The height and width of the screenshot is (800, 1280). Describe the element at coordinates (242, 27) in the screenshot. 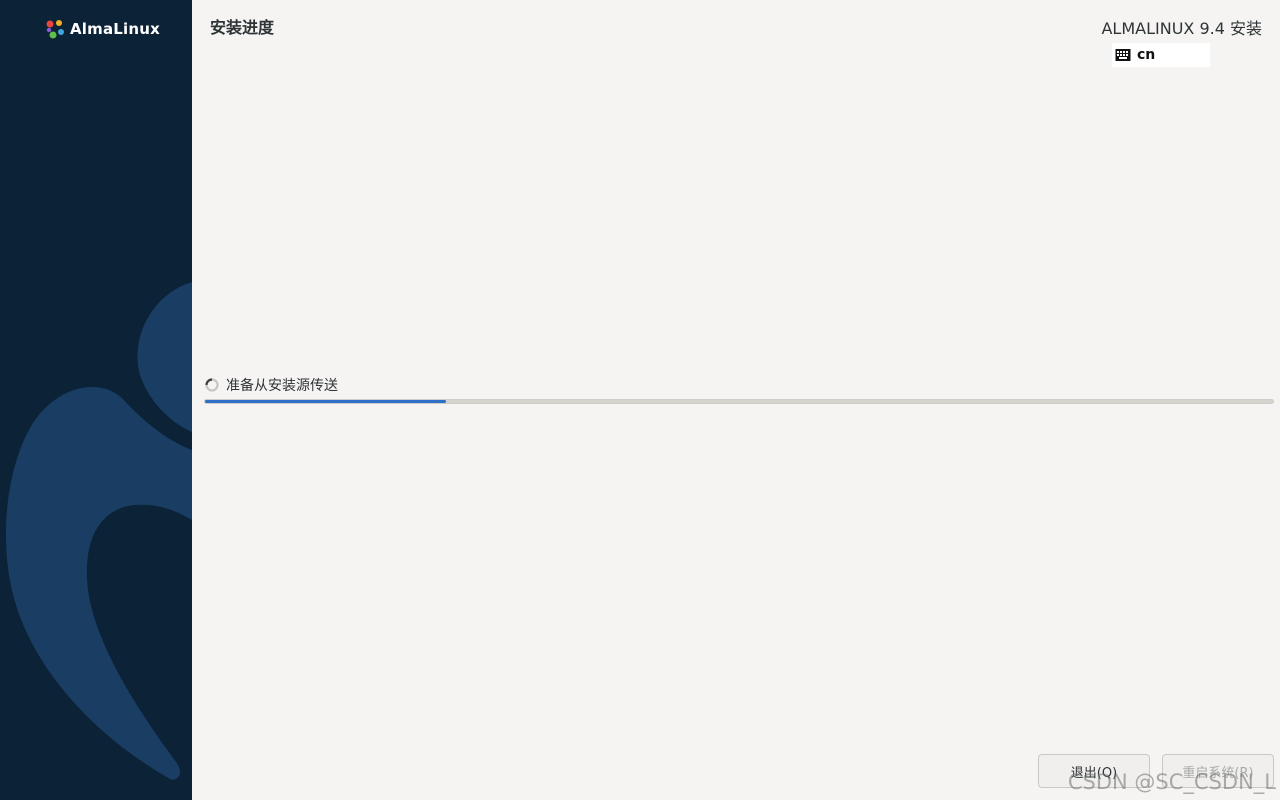

I see `page-title: 安装进度` at that location.